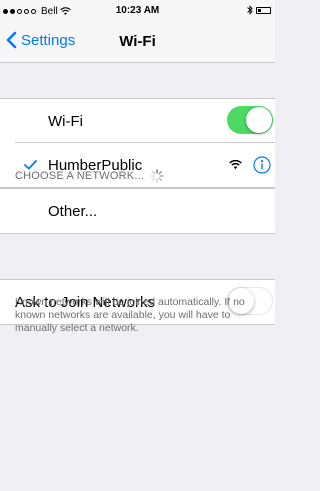 This screenshot has height=491, width=320. I want to click on status-bar: Bell 10:23 AM, so click(137, 10).